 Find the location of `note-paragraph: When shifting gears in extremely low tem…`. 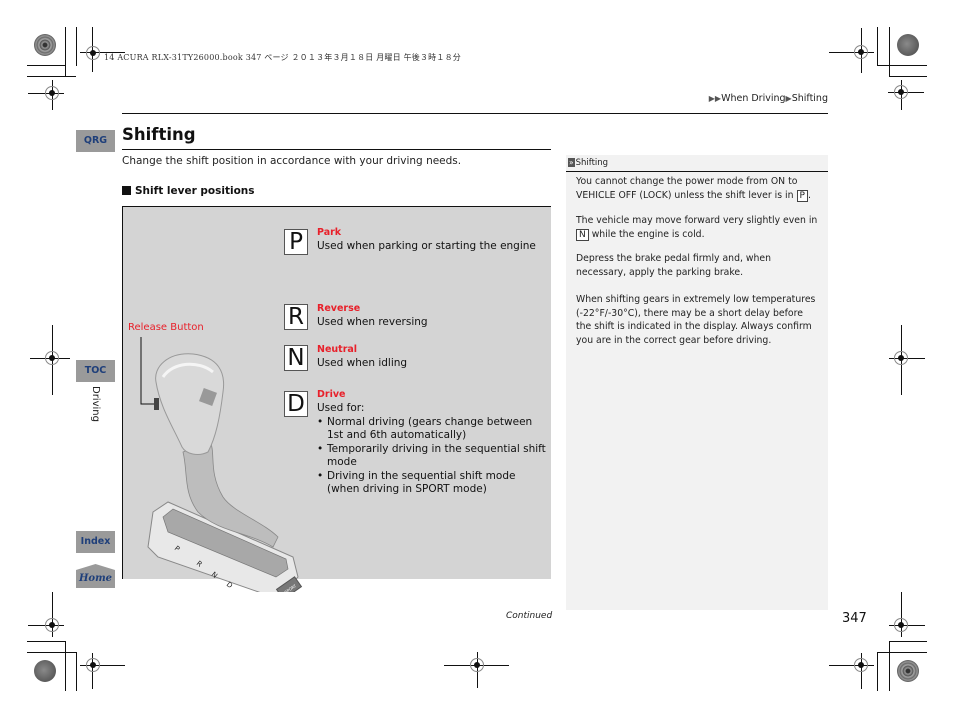

note-paragraph: When shifting gears in extremely low tem… is located at coordinates (696, 320).